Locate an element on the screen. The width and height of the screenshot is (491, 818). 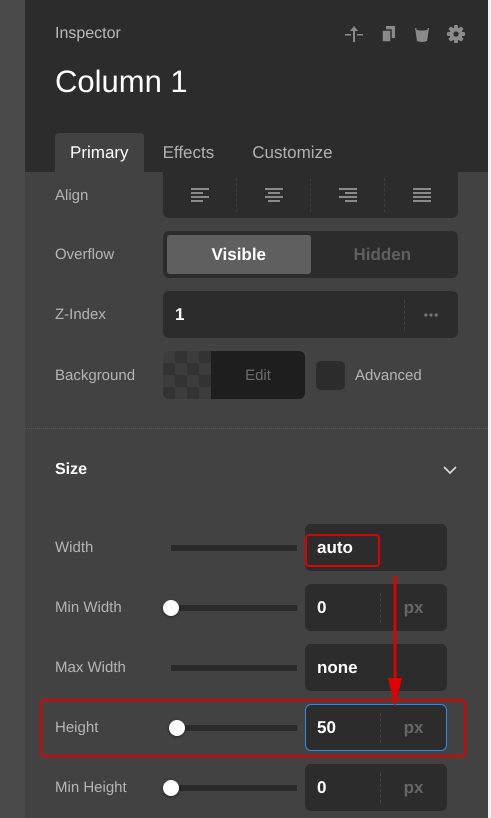
element-name: Column 1 is located at coordinates (122, 82).